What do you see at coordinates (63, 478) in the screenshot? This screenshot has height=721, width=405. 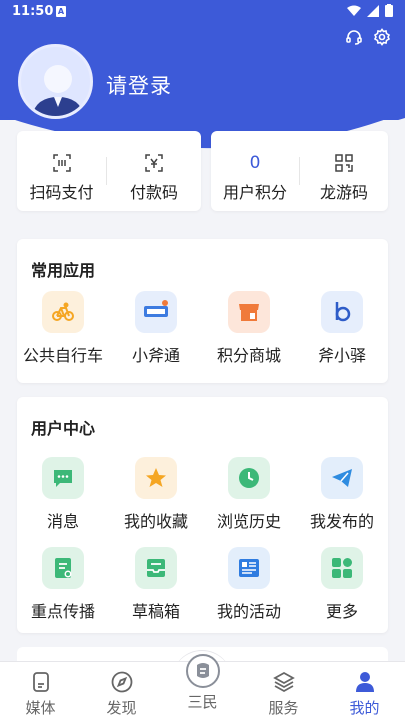 I see `message-icon` at bounding box center [63, 478].